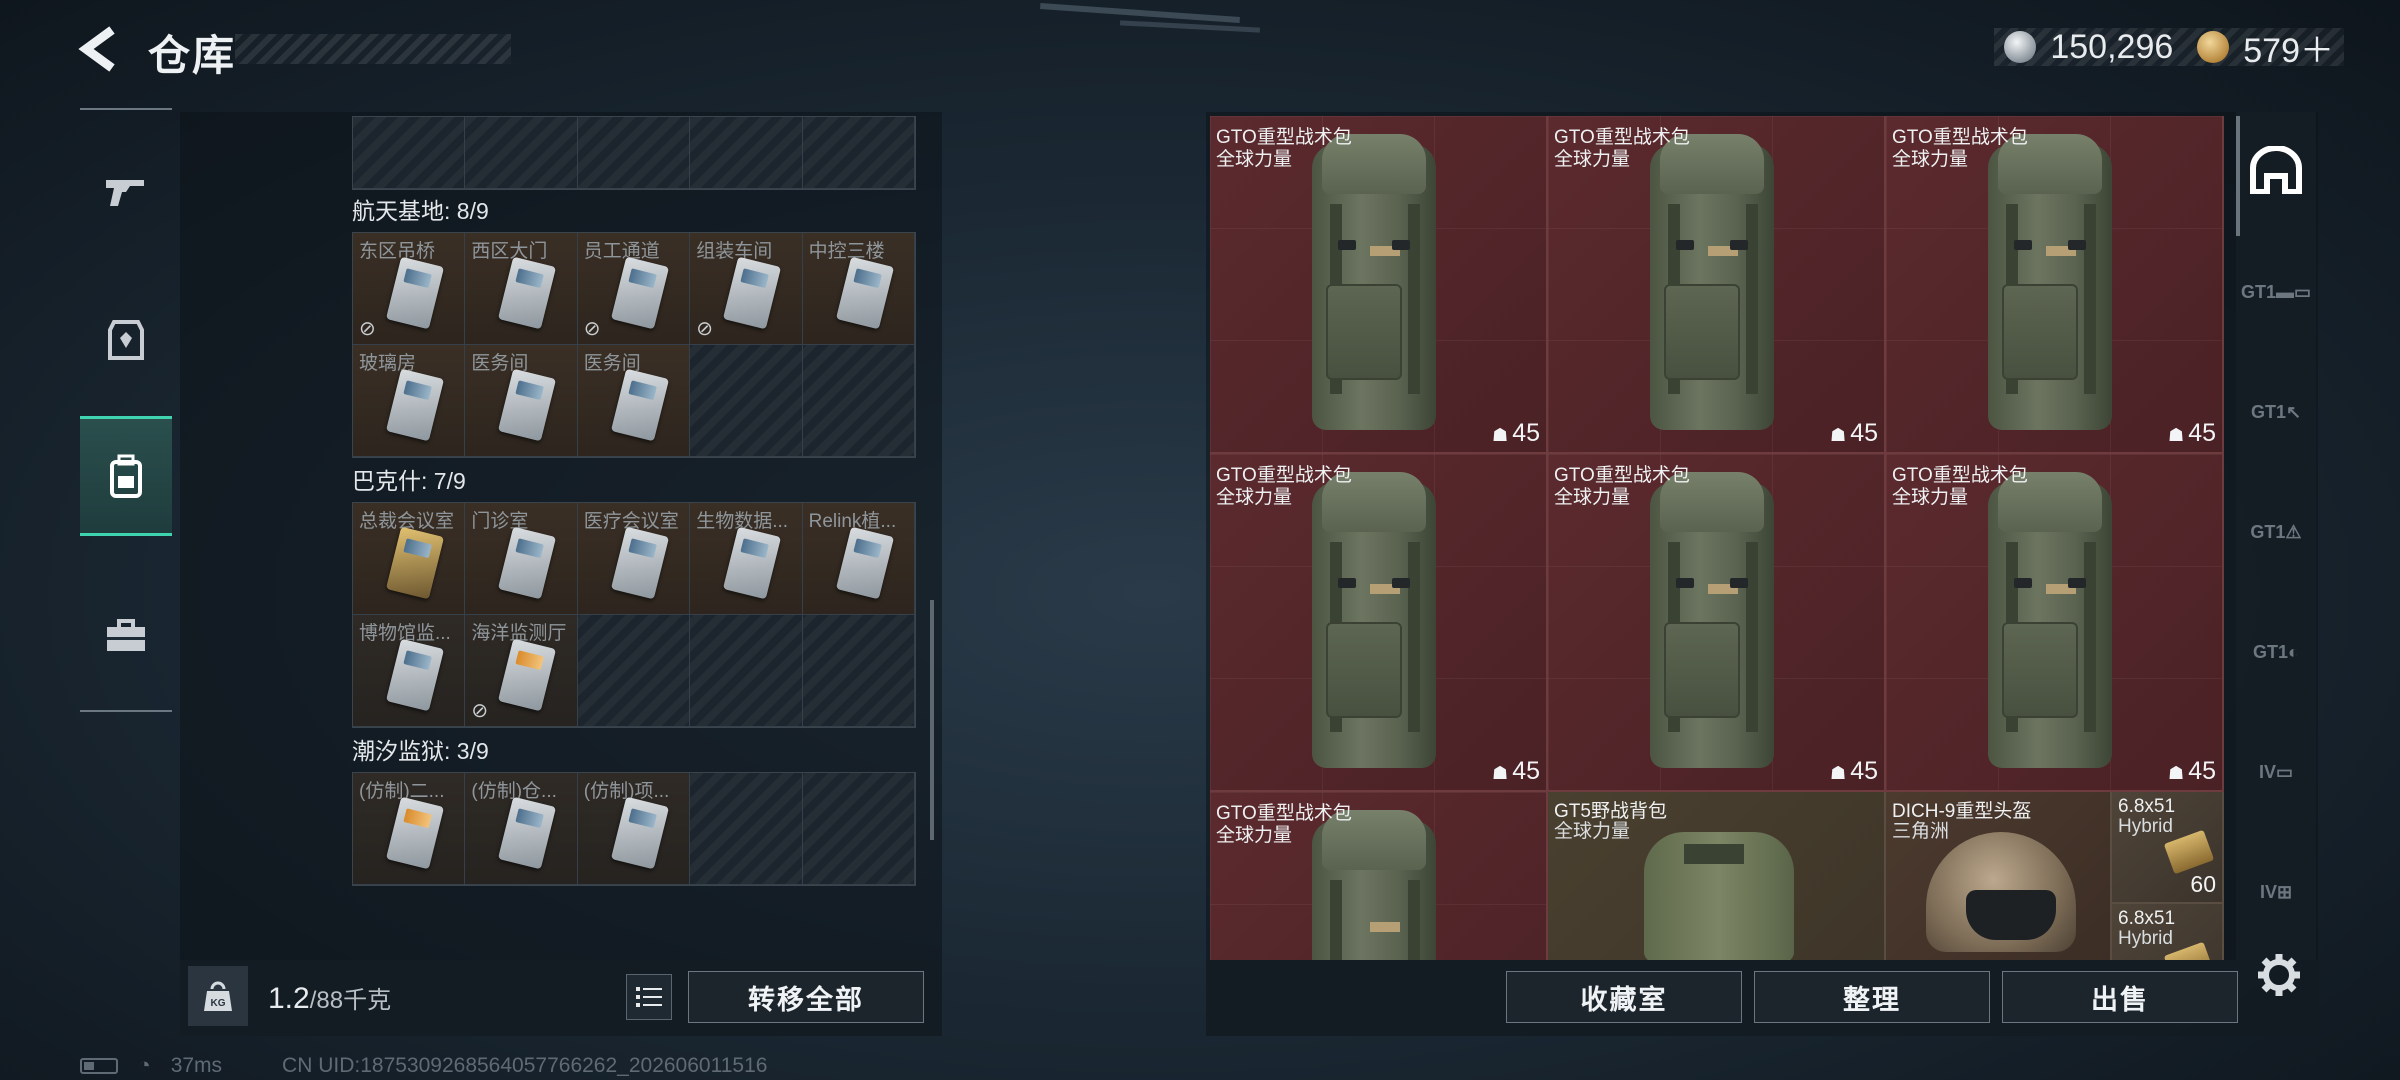 This screenshot has width=2400, height=1080. I want to click on sort-button: 整理, so click(1872, 997).